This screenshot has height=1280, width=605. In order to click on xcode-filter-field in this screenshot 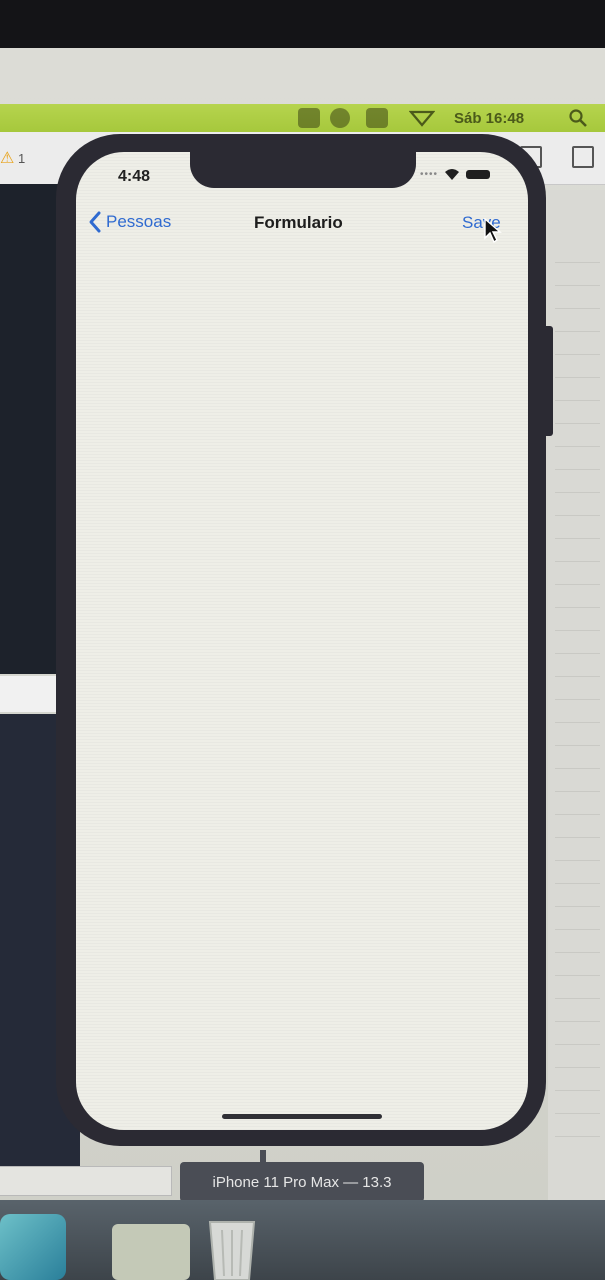, I will do `click(86, 1181)`.